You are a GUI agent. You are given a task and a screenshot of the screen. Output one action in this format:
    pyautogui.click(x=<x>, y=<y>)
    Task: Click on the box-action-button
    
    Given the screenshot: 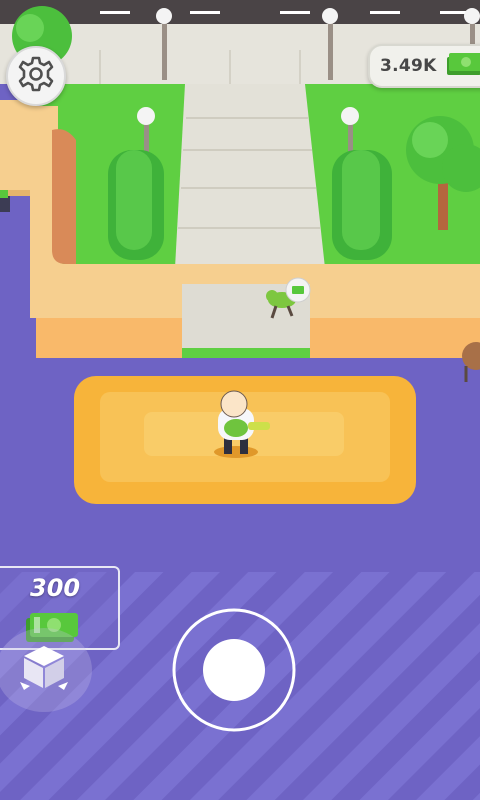 What is the action you would take?
    pyautogui.click(x=46, y=670)
    